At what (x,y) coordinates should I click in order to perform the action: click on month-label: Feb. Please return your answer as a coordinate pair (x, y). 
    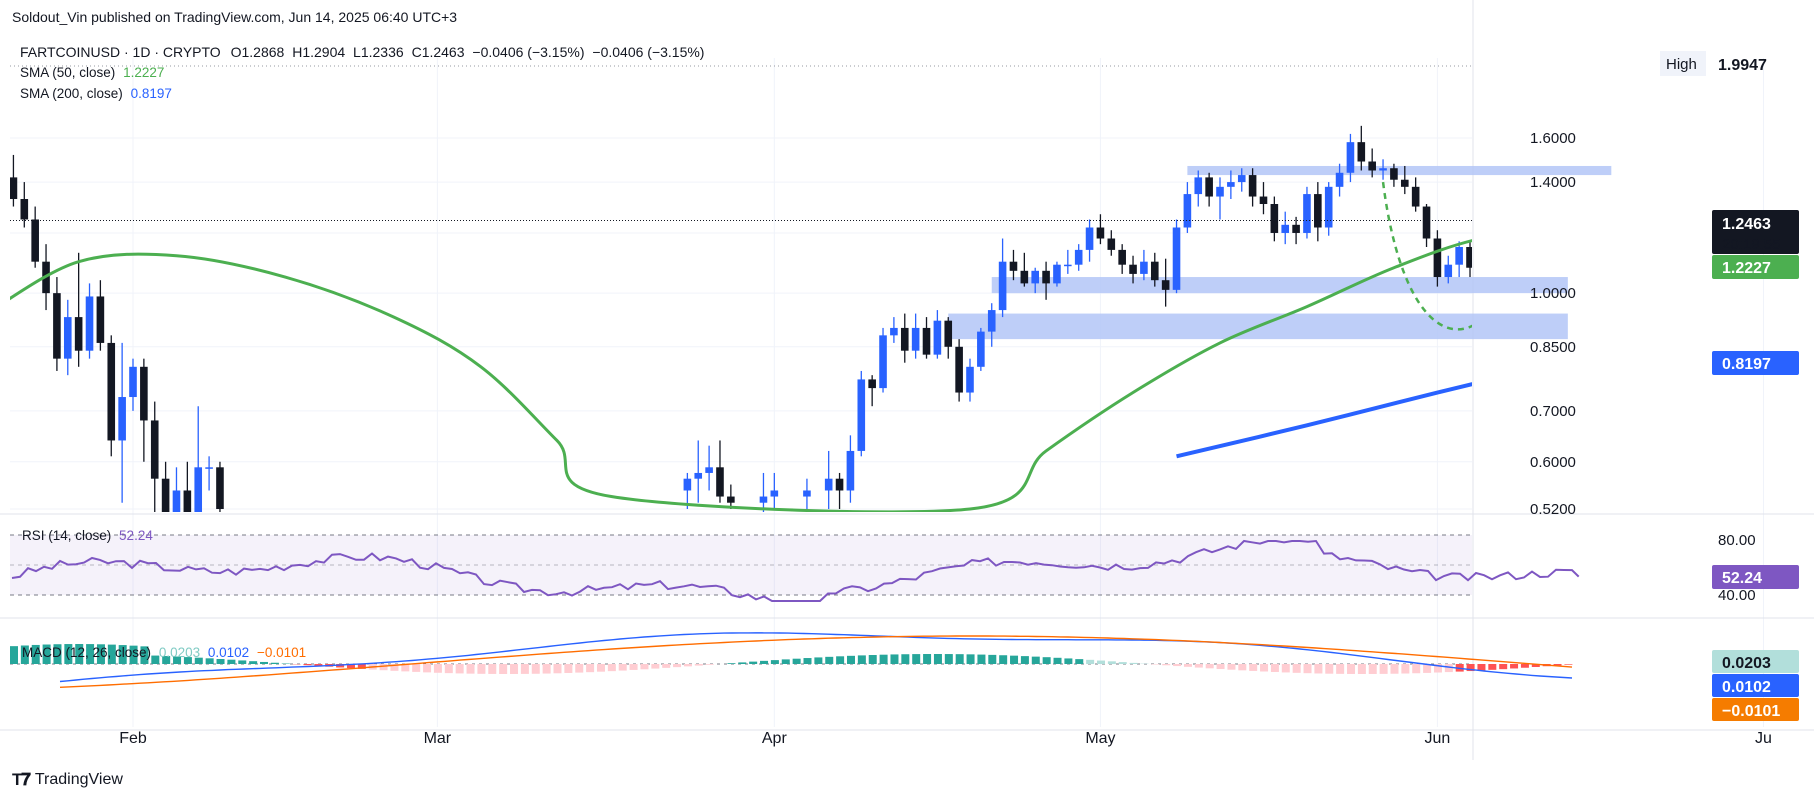
    Looking at the image, I should click on (133, 738).